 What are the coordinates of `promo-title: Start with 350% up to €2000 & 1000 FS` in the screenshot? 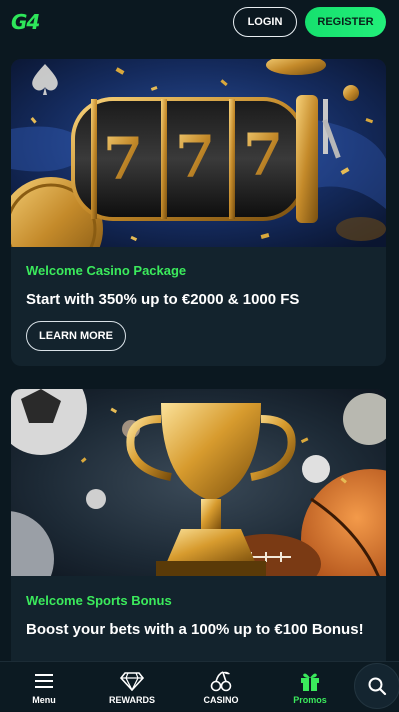 It's located at (163, 299).